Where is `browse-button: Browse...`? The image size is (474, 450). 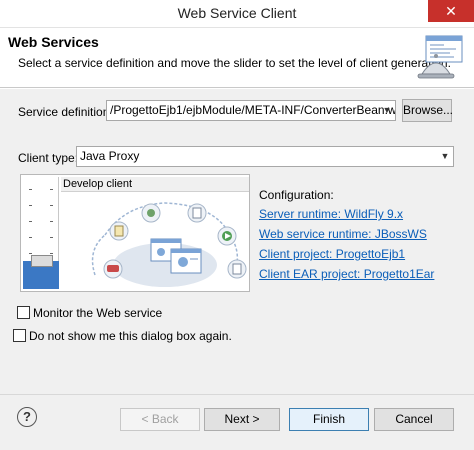 browse-button: Browse... is located at coordinates (427, 110).